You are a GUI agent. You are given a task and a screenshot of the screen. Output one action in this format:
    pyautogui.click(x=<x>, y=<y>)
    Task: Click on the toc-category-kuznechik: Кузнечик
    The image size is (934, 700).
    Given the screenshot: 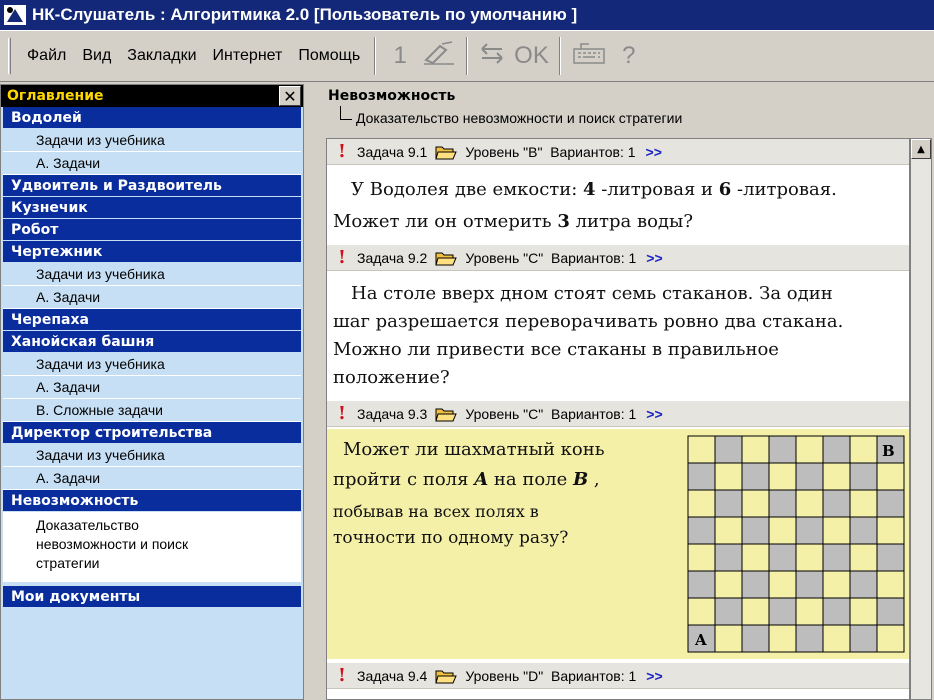 What is the action you would take?
    pyautogui.click(x=152, y=208)
    